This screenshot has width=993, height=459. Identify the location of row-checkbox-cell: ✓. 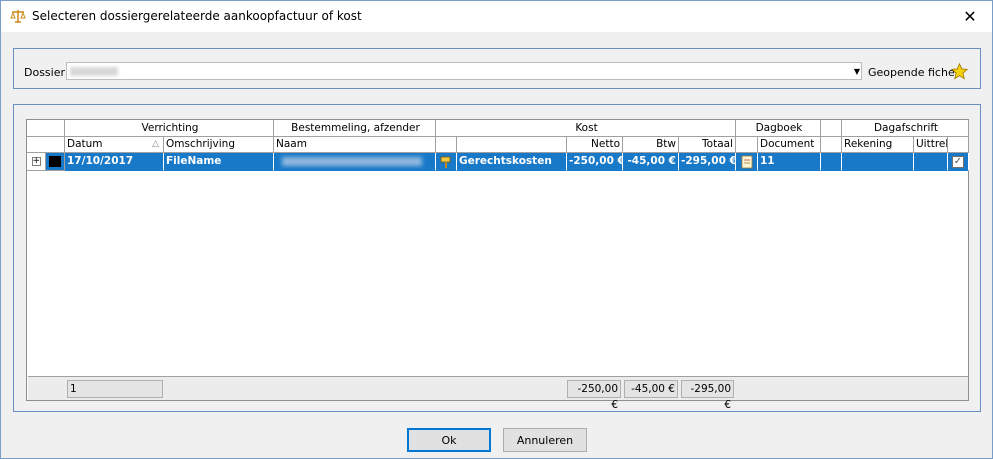
(958, 162).